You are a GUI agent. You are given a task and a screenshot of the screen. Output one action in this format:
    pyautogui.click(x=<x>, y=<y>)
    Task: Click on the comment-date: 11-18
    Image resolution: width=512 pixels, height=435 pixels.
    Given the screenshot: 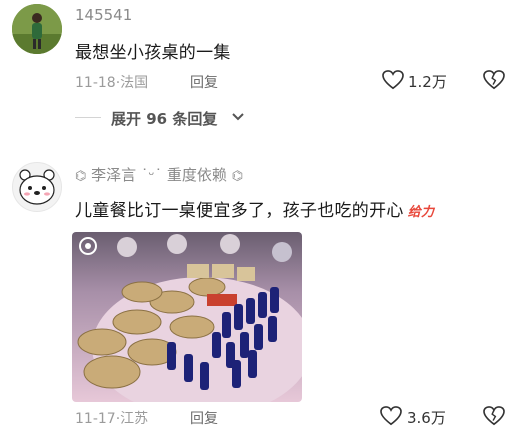 What is the action you would take?
    pyautogui.click(x=95, y=83)
    